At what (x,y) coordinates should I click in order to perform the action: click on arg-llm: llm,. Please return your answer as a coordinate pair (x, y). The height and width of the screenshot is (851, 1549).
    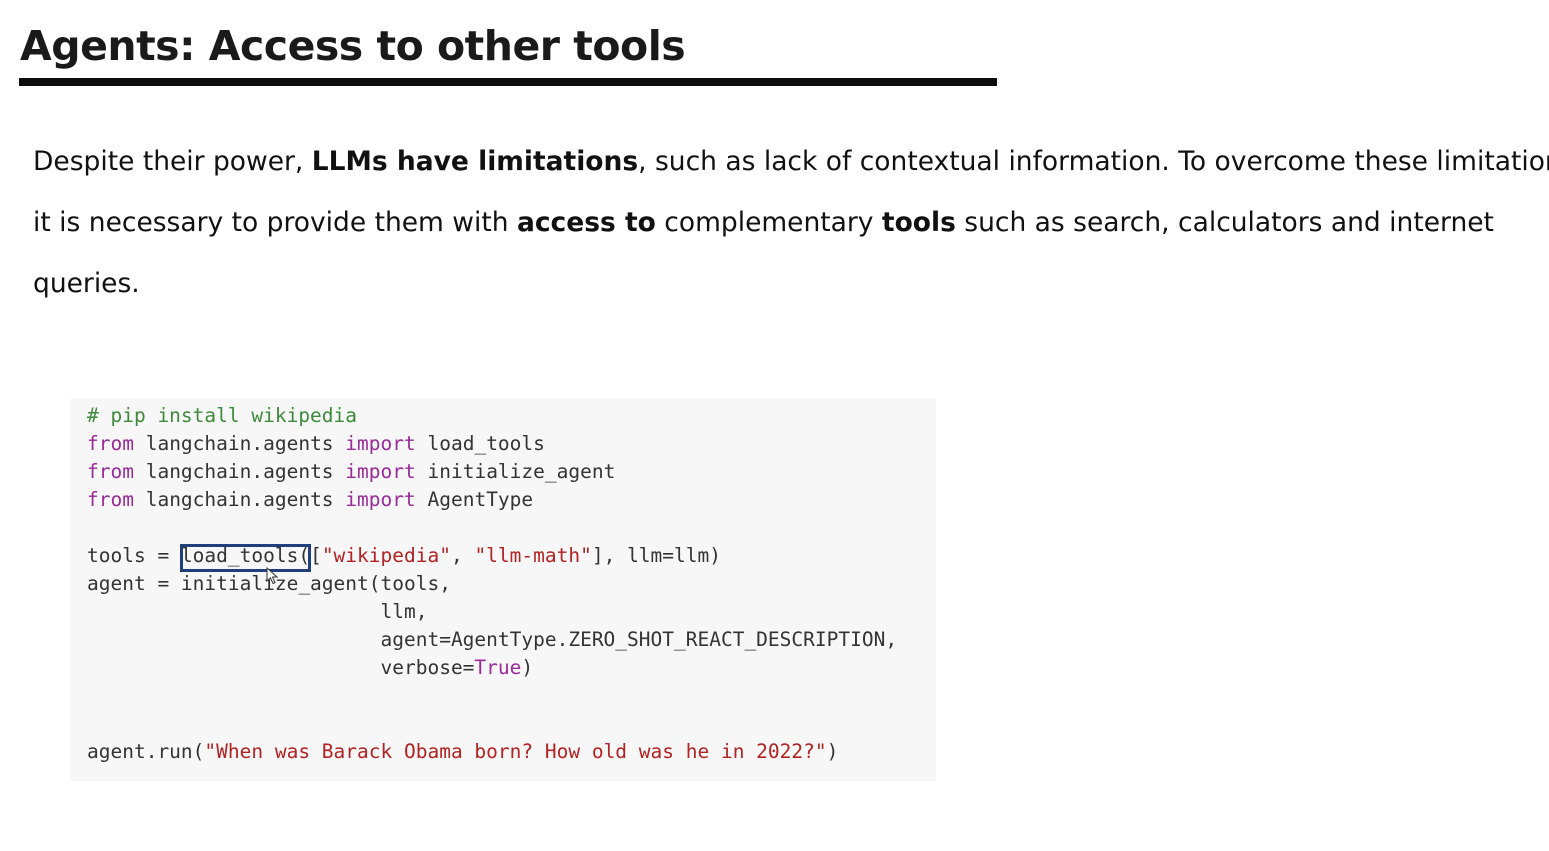
    Looking at the image, I should click on (404, 611).